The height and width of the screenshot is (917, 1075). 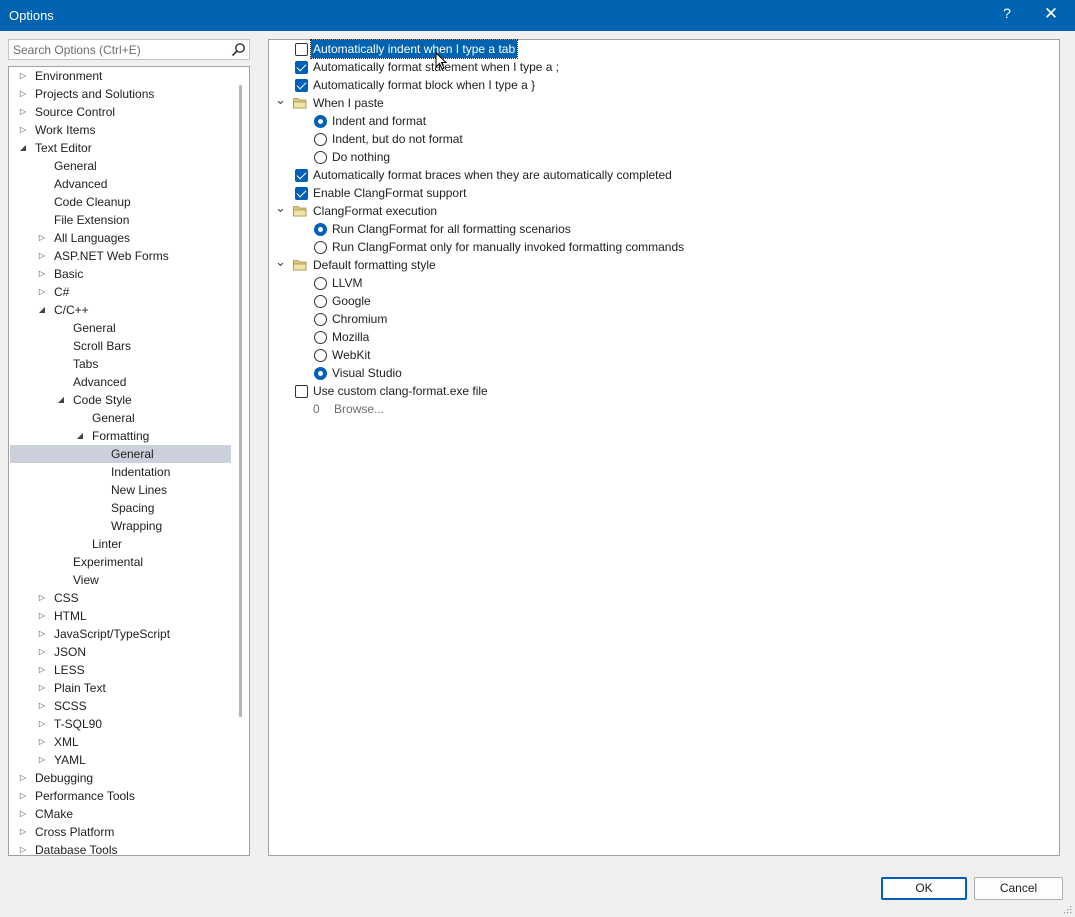 I want to click on tree-item: ▷ XML, so click(x=120, y=742).